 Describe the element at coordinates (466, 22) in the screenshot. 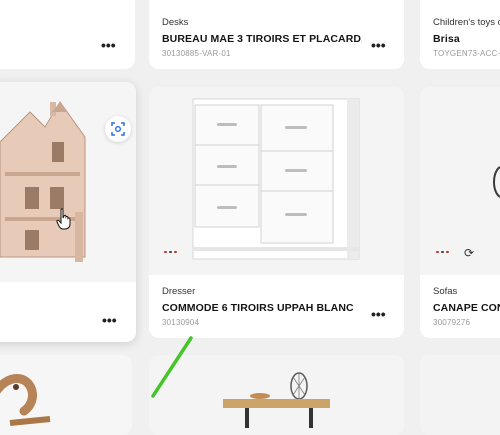

I see `product-category: Children's toys c` at that location.